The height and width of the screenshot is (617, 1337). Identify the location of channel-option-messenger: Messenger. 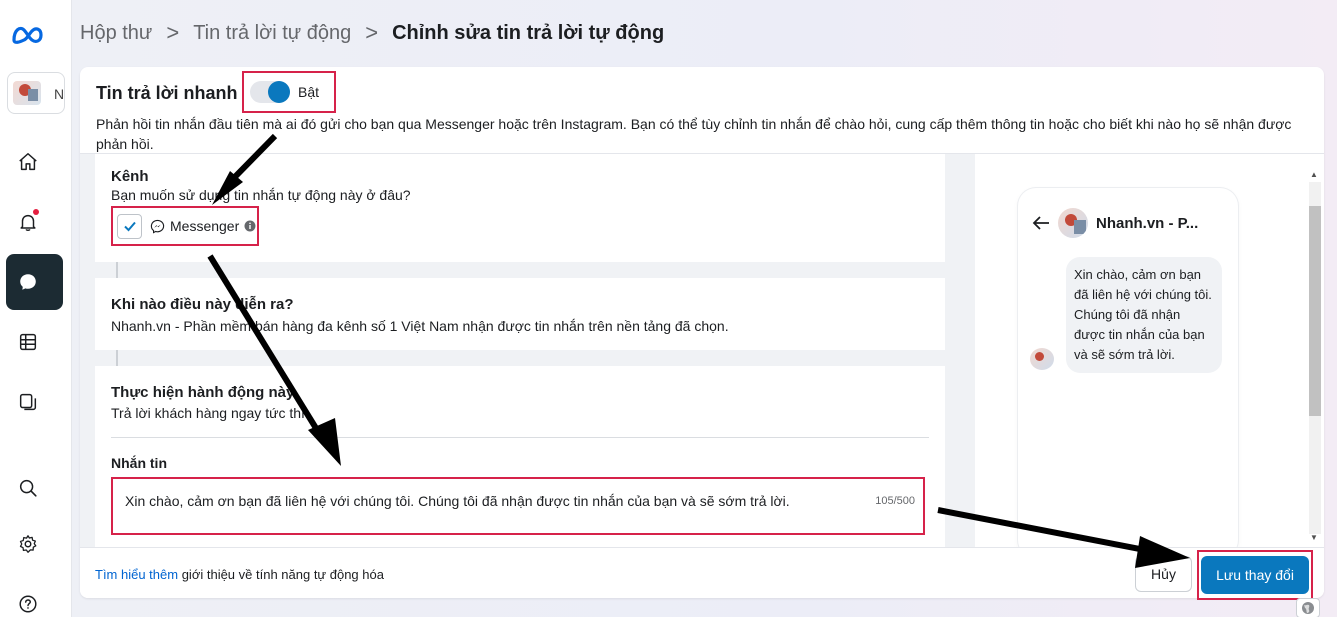
(185, 226).